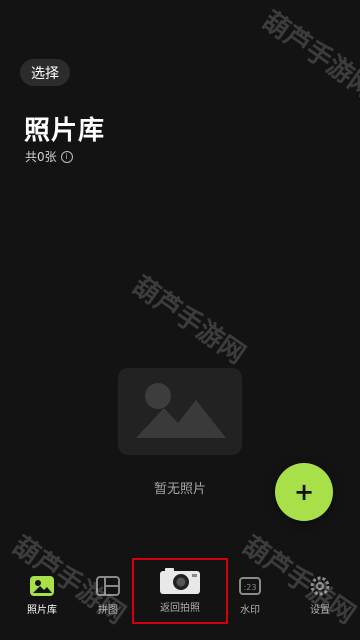 The height and width of the screenshot is (640, 360). Describe the element at coordinates (42, 586) in the screenshot. I see `photo-library-icon` at that location.